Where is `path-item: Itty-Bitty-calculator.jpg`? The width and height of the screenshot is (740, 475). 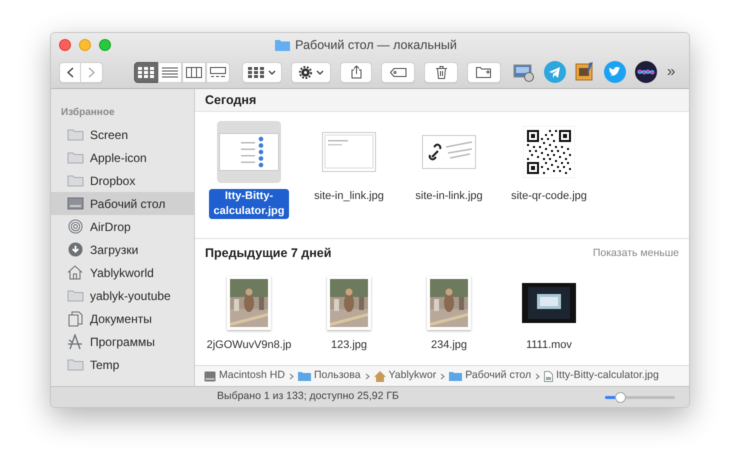 path-item: Itty-Bitty-calculator.jpg is located at coordinates (601, 376).